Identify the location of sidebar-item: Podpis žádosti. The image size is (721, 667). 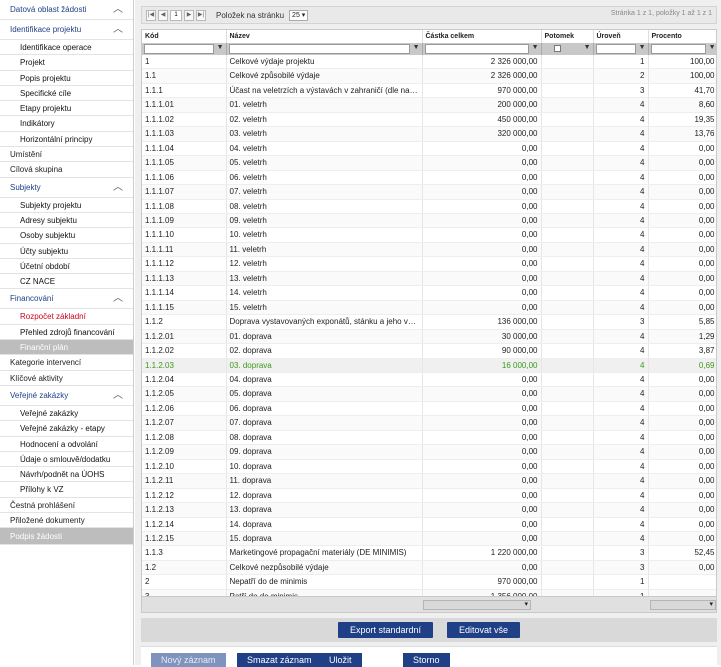
(66, 537).